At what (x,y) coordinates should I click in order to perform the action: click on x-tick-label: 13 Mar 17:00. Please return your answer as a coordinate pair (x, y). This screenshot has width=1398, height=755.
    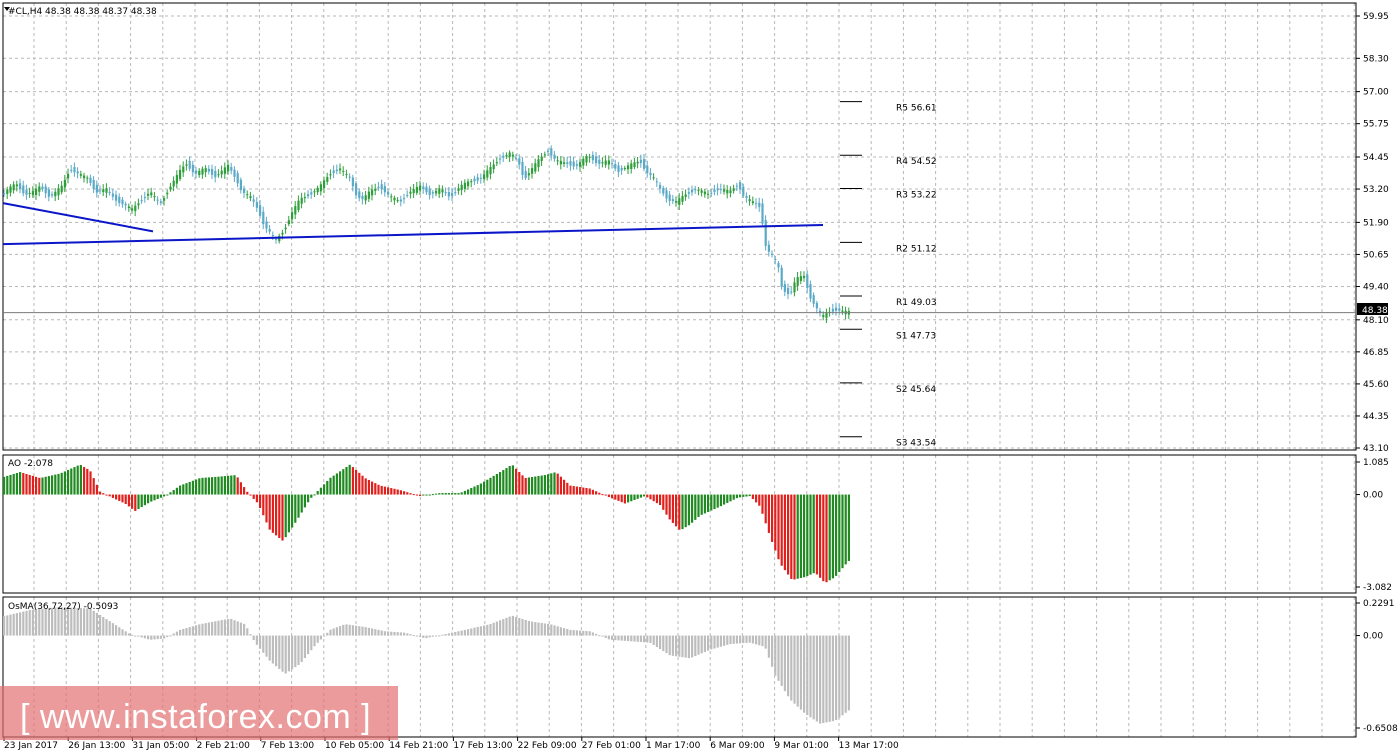
    Looking at the image, I should click on (869, 746).